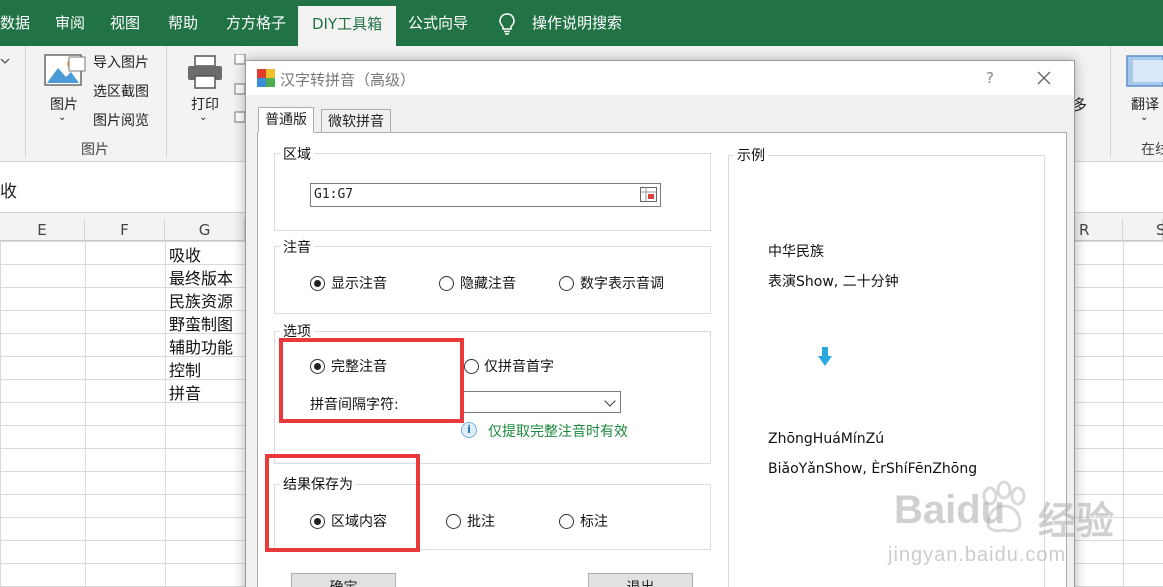 The width and height of the screenshot is (1163, 587). I want to click on translate-button-label: 翻译, so click(1145, 104).